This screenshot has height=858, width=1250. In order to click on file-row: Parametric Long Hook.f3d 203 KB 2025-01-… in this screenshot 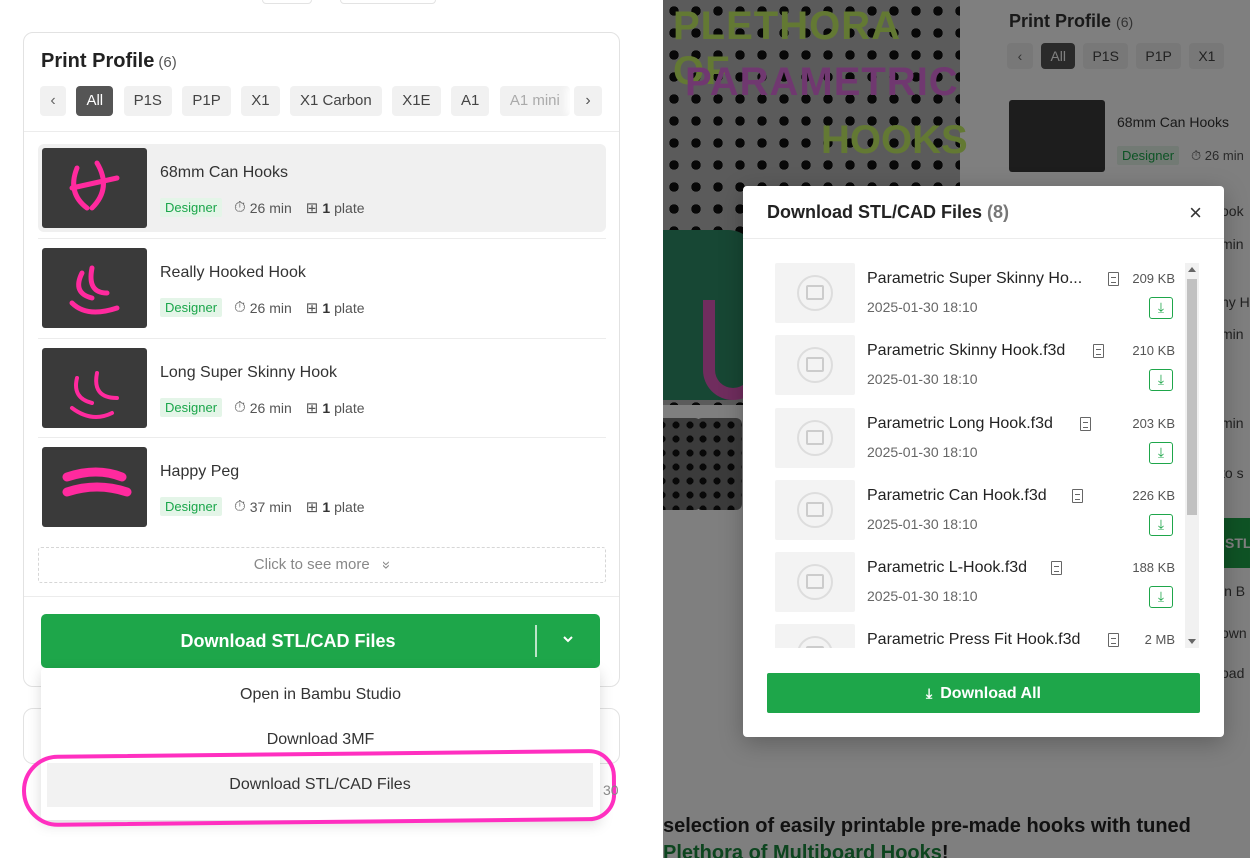, I will do `click(980, 444)`.